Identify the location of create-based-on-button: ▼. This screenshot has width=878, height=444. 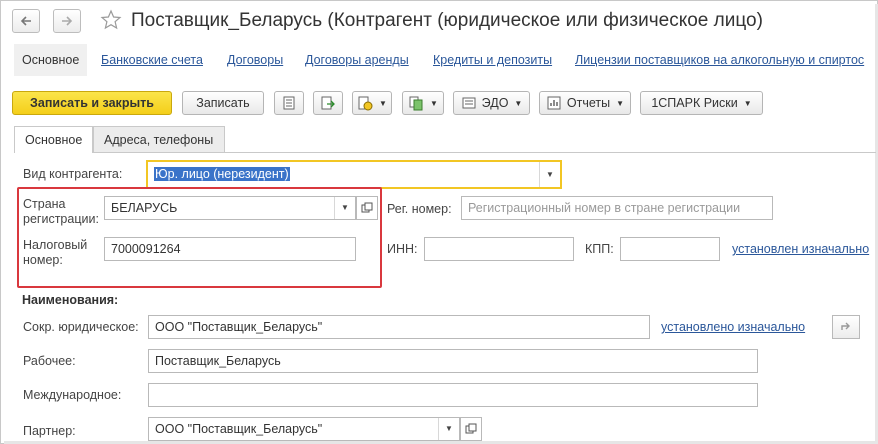
(372, 103).